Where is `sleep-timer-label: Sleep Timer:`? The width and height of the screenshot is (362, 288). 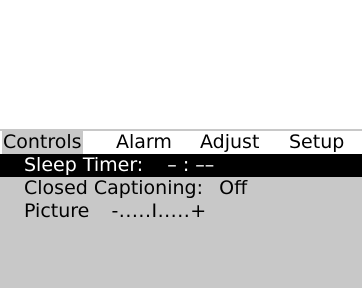 sleep-timer-label: Sleep Timer: is located at coordinates (84, 165).